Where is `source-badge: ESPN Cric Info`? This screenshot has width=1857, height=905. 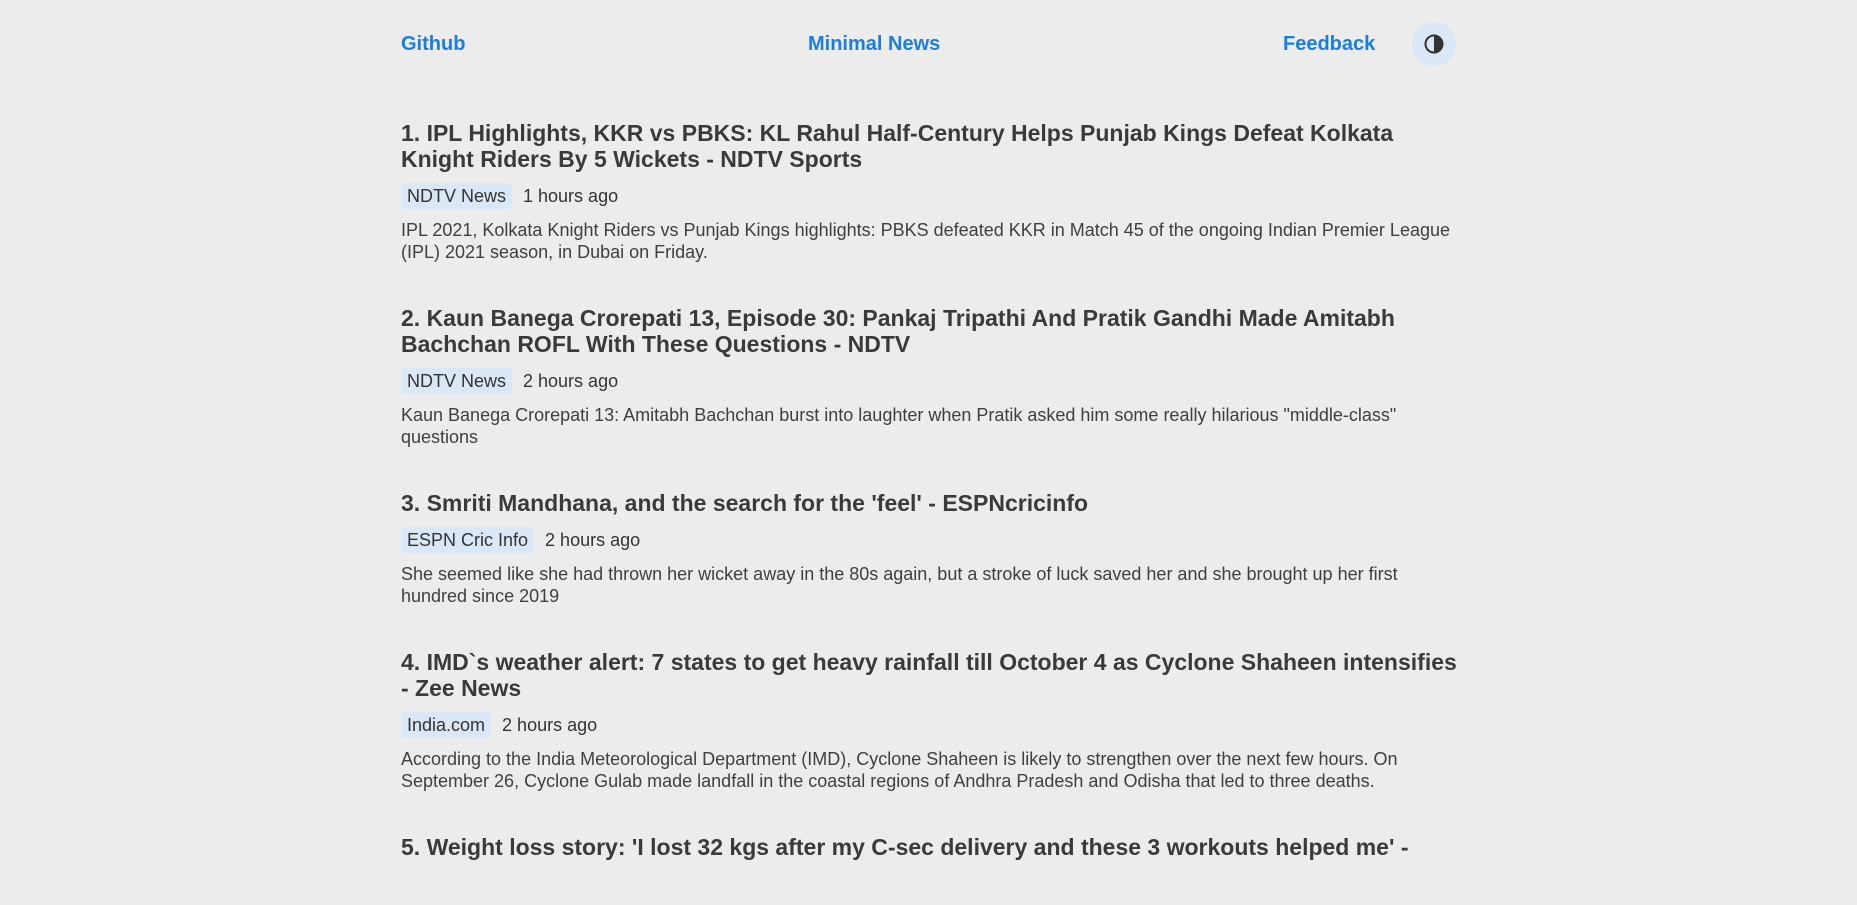 source-badge: ESPN Cric Info is located at coordinates (468, 540).